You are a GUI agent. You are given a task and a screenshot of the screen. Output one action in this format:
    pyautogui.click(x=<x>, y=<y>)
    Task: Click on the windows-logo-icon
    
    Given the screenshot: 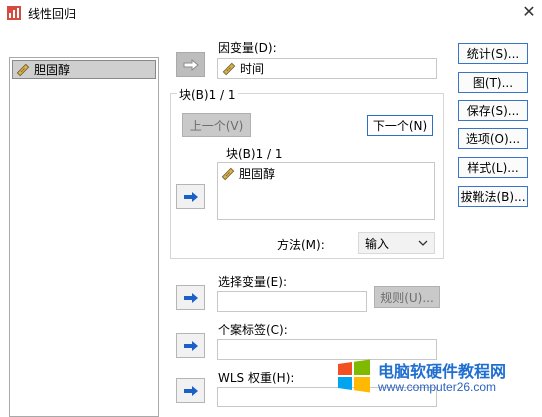 What is the action you would take?
    pyautogui.click(x=354, y=376)
    